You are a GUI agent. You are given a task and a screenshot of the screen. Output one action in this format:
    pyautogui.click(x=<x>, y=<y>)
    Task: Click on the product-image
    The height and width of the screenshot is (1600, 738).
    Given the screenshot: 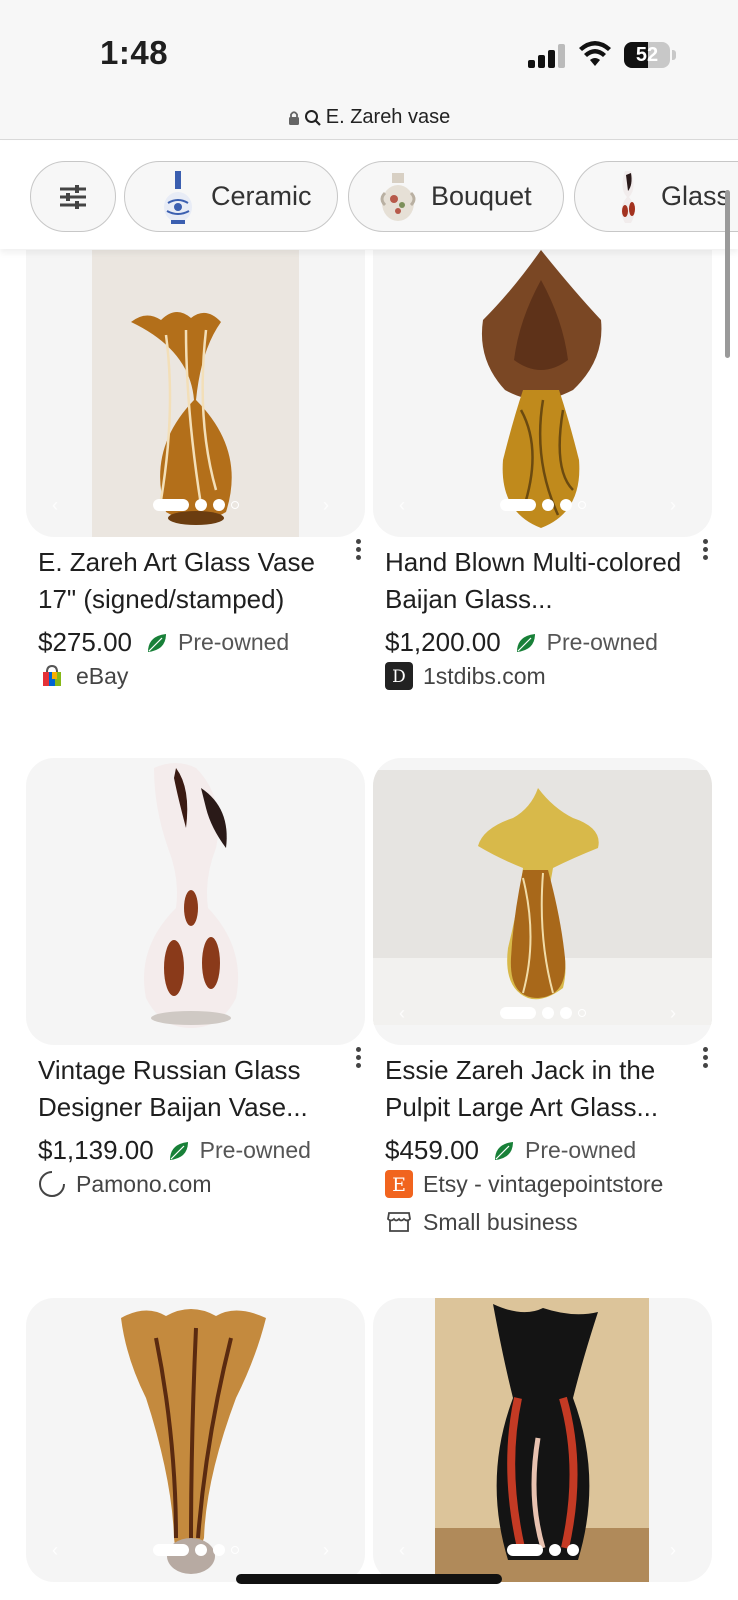 What is the action you would take?
    pyautogui.click(x=195, y=901)
    